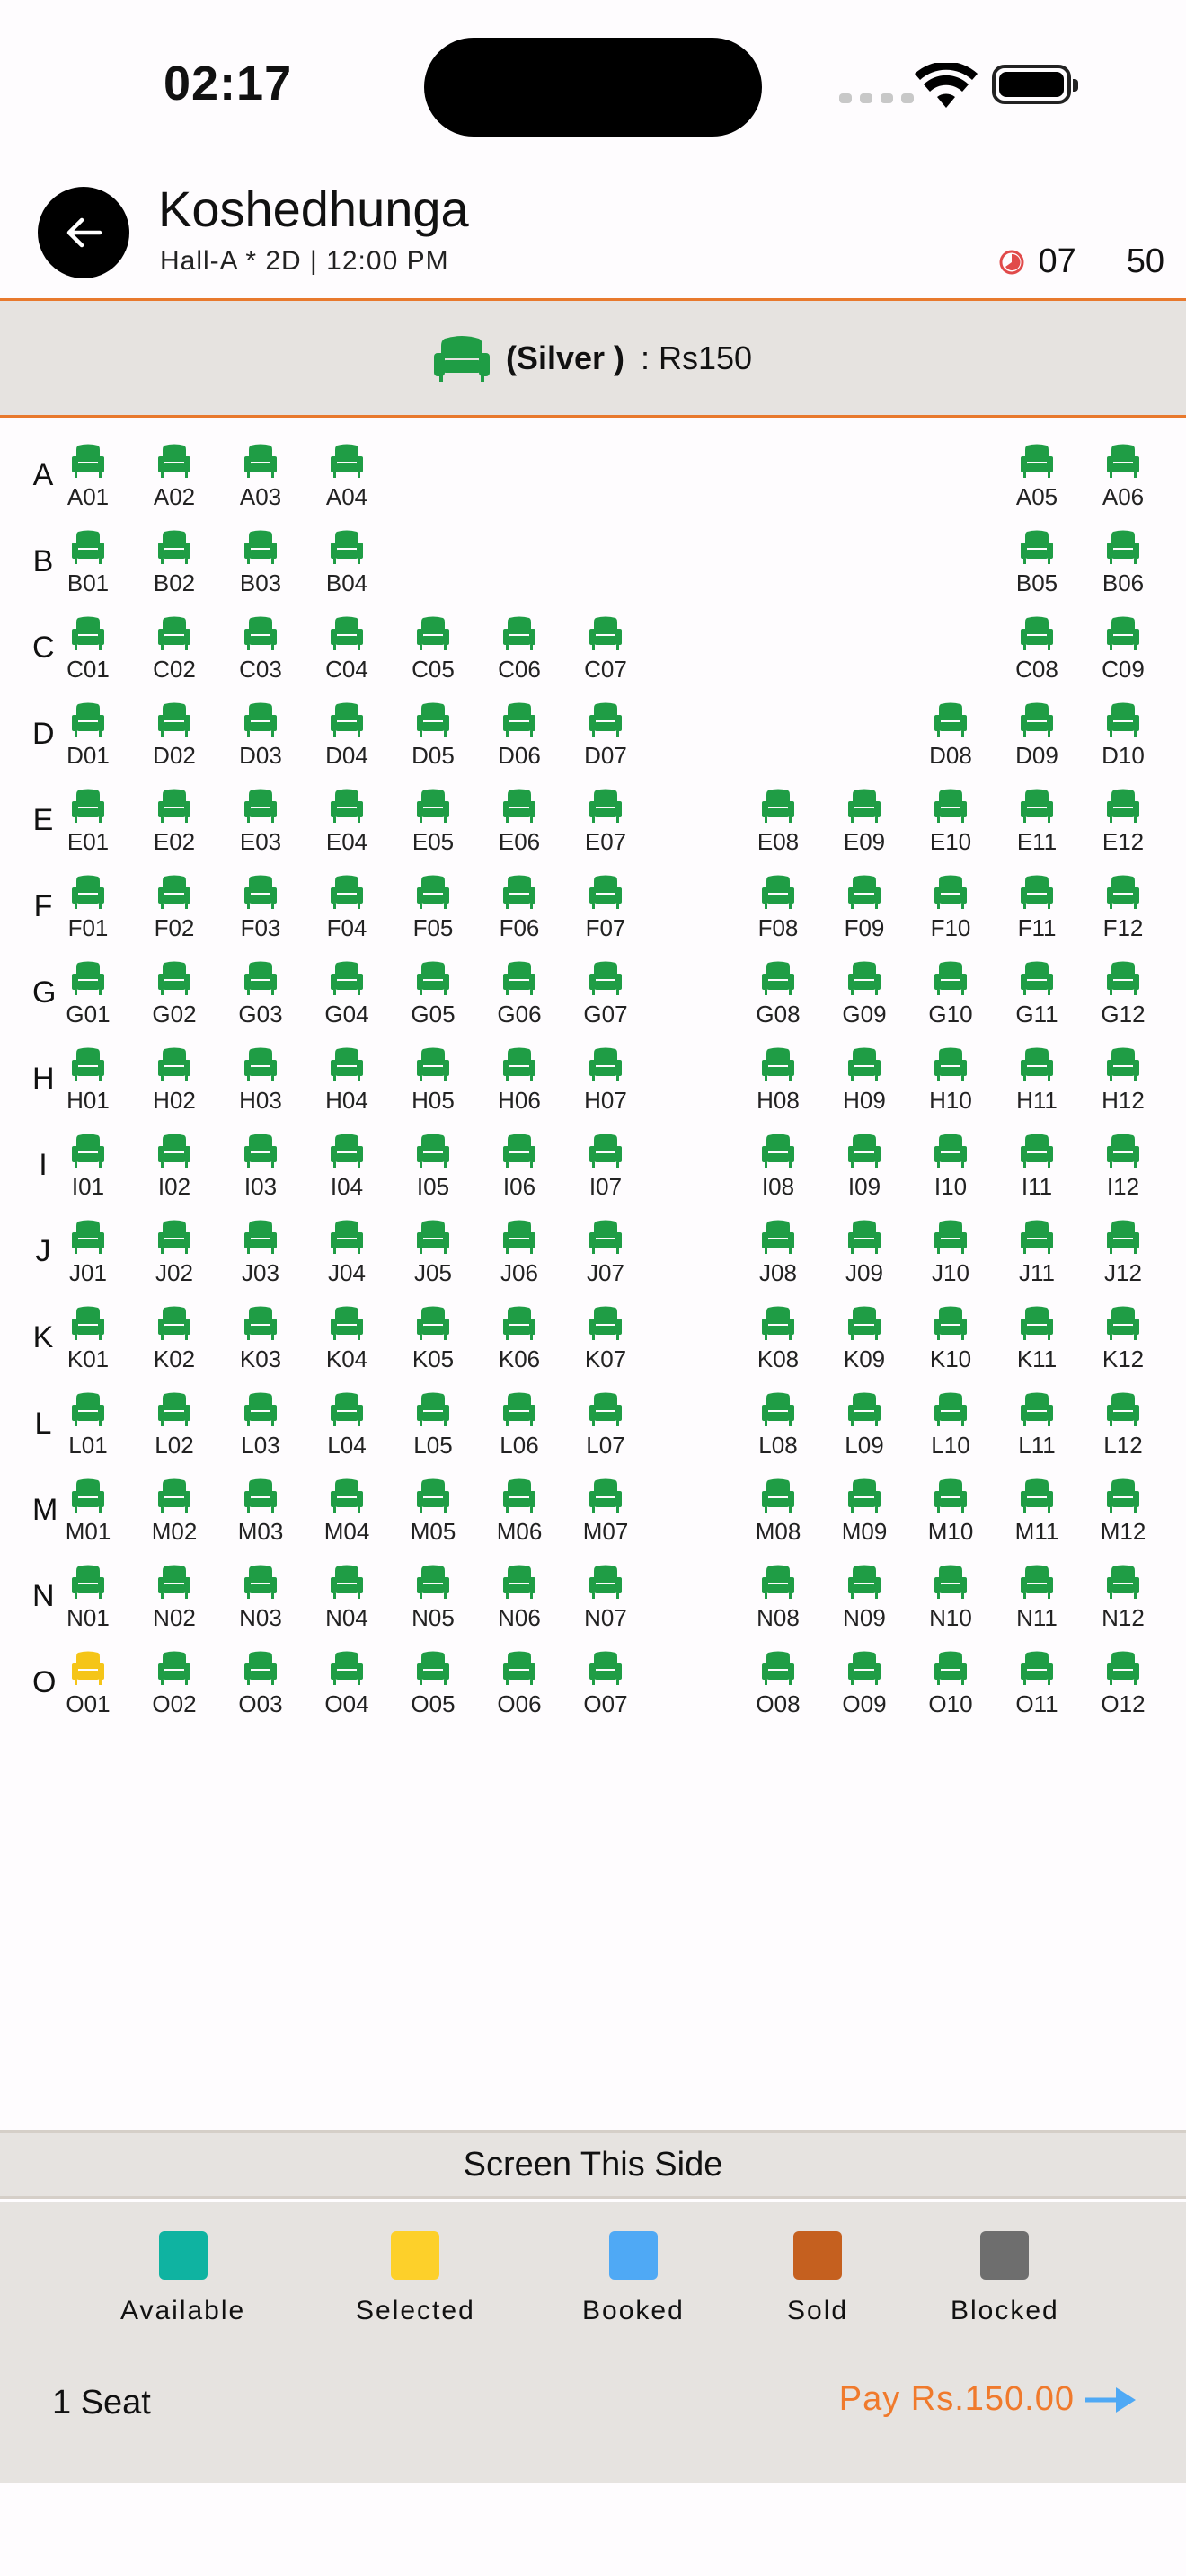 Image resolution: width=1186 pixels, height=2576 pixels. Describe the element at coordinates (605, 1687) in the screenshot. I see `seat: O07` at that location.